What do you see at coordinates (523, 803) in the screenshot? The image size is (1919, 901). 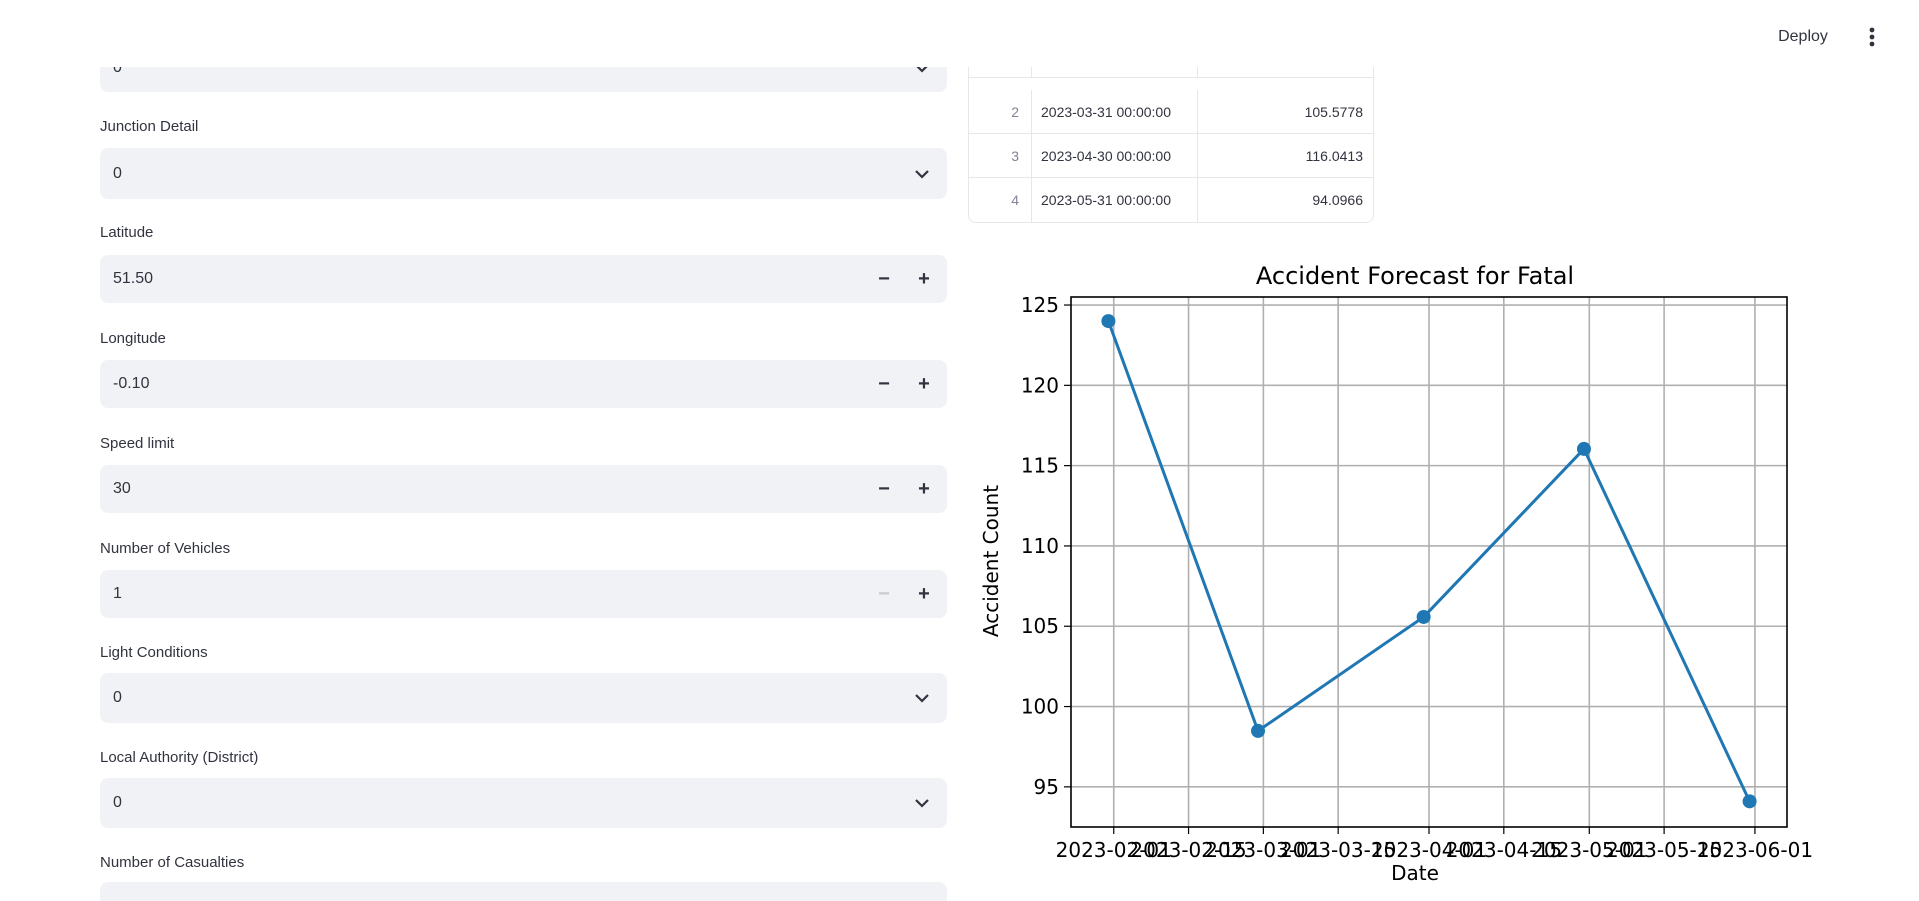 I see `local-authority-select: 0` at bounding box center [523, 803].